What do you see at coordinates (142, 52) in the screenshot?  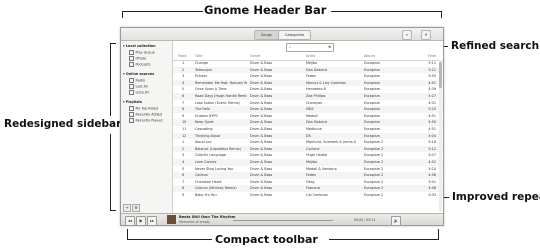 I see `sidebar-item-play-queue: Play Queue` at bounding box center [142, 52].